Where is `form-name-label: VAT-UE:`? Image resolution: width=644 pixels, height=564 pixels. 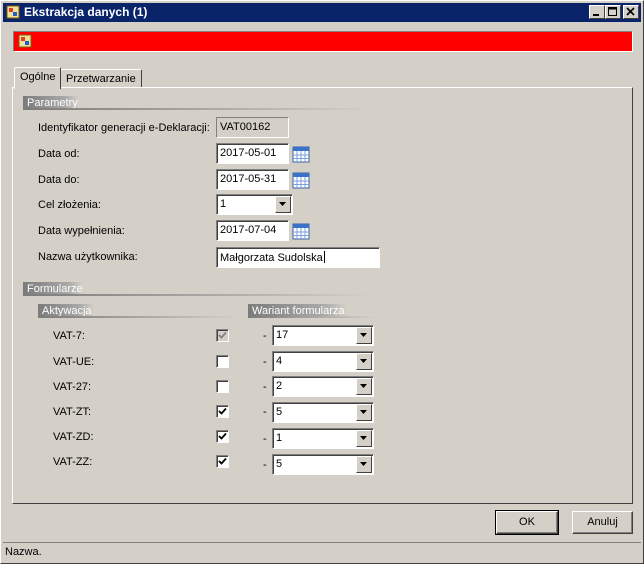
form-name-label: VAT-UE: is located at coordinates (74, 362).